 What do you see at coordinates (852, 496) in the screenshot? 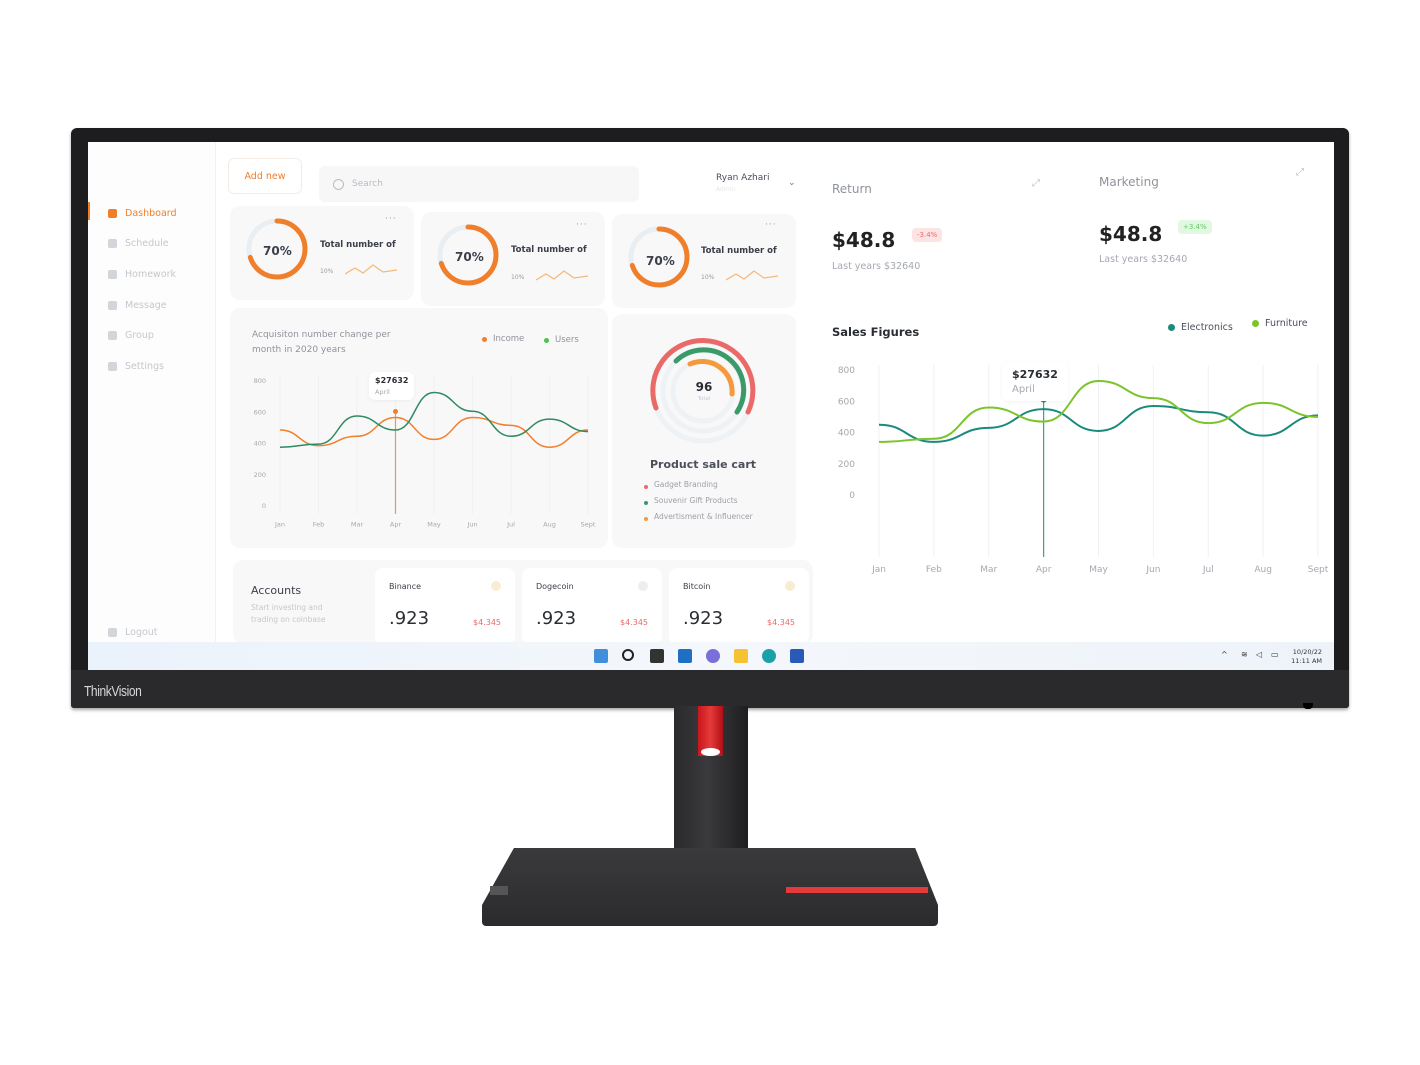
I see `y-tick-label: 0` at bounding box center [852, 496].